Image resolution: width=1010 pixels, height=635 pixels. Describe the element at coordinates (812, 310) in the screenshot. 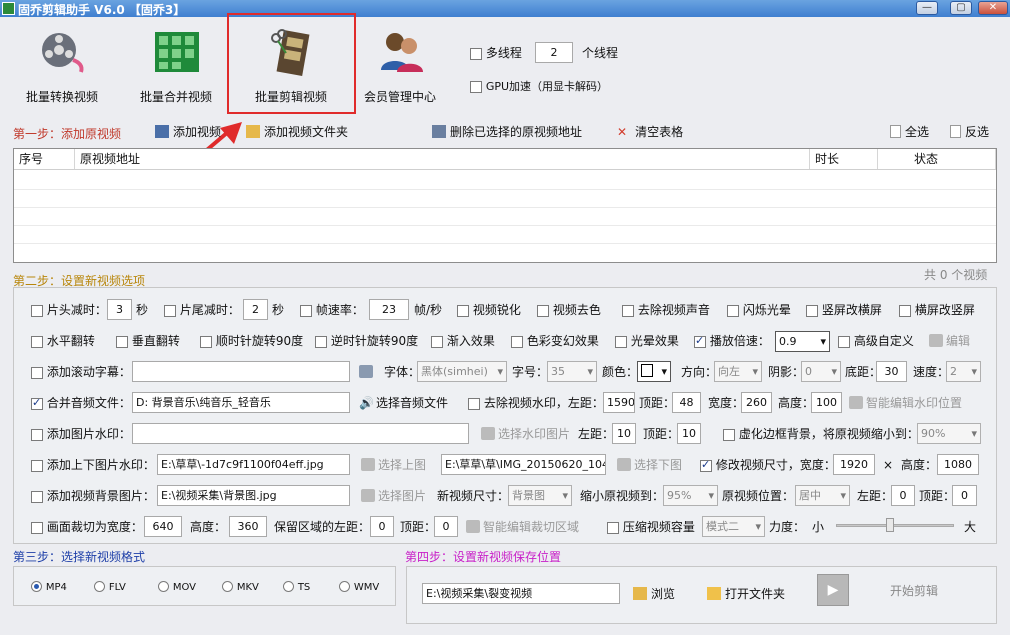

I see `v2h-checkbox` at that location.